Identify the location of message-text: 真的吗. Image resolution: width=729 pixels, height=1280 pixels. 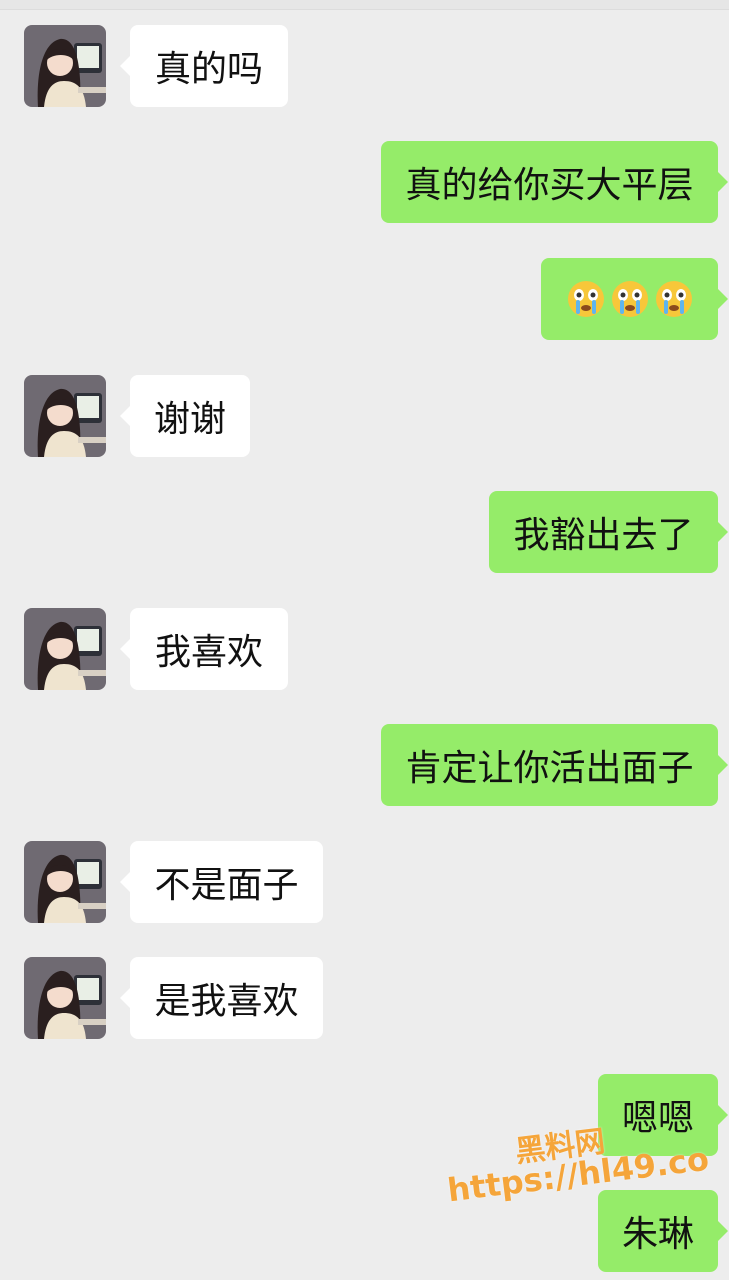
(208, 69).